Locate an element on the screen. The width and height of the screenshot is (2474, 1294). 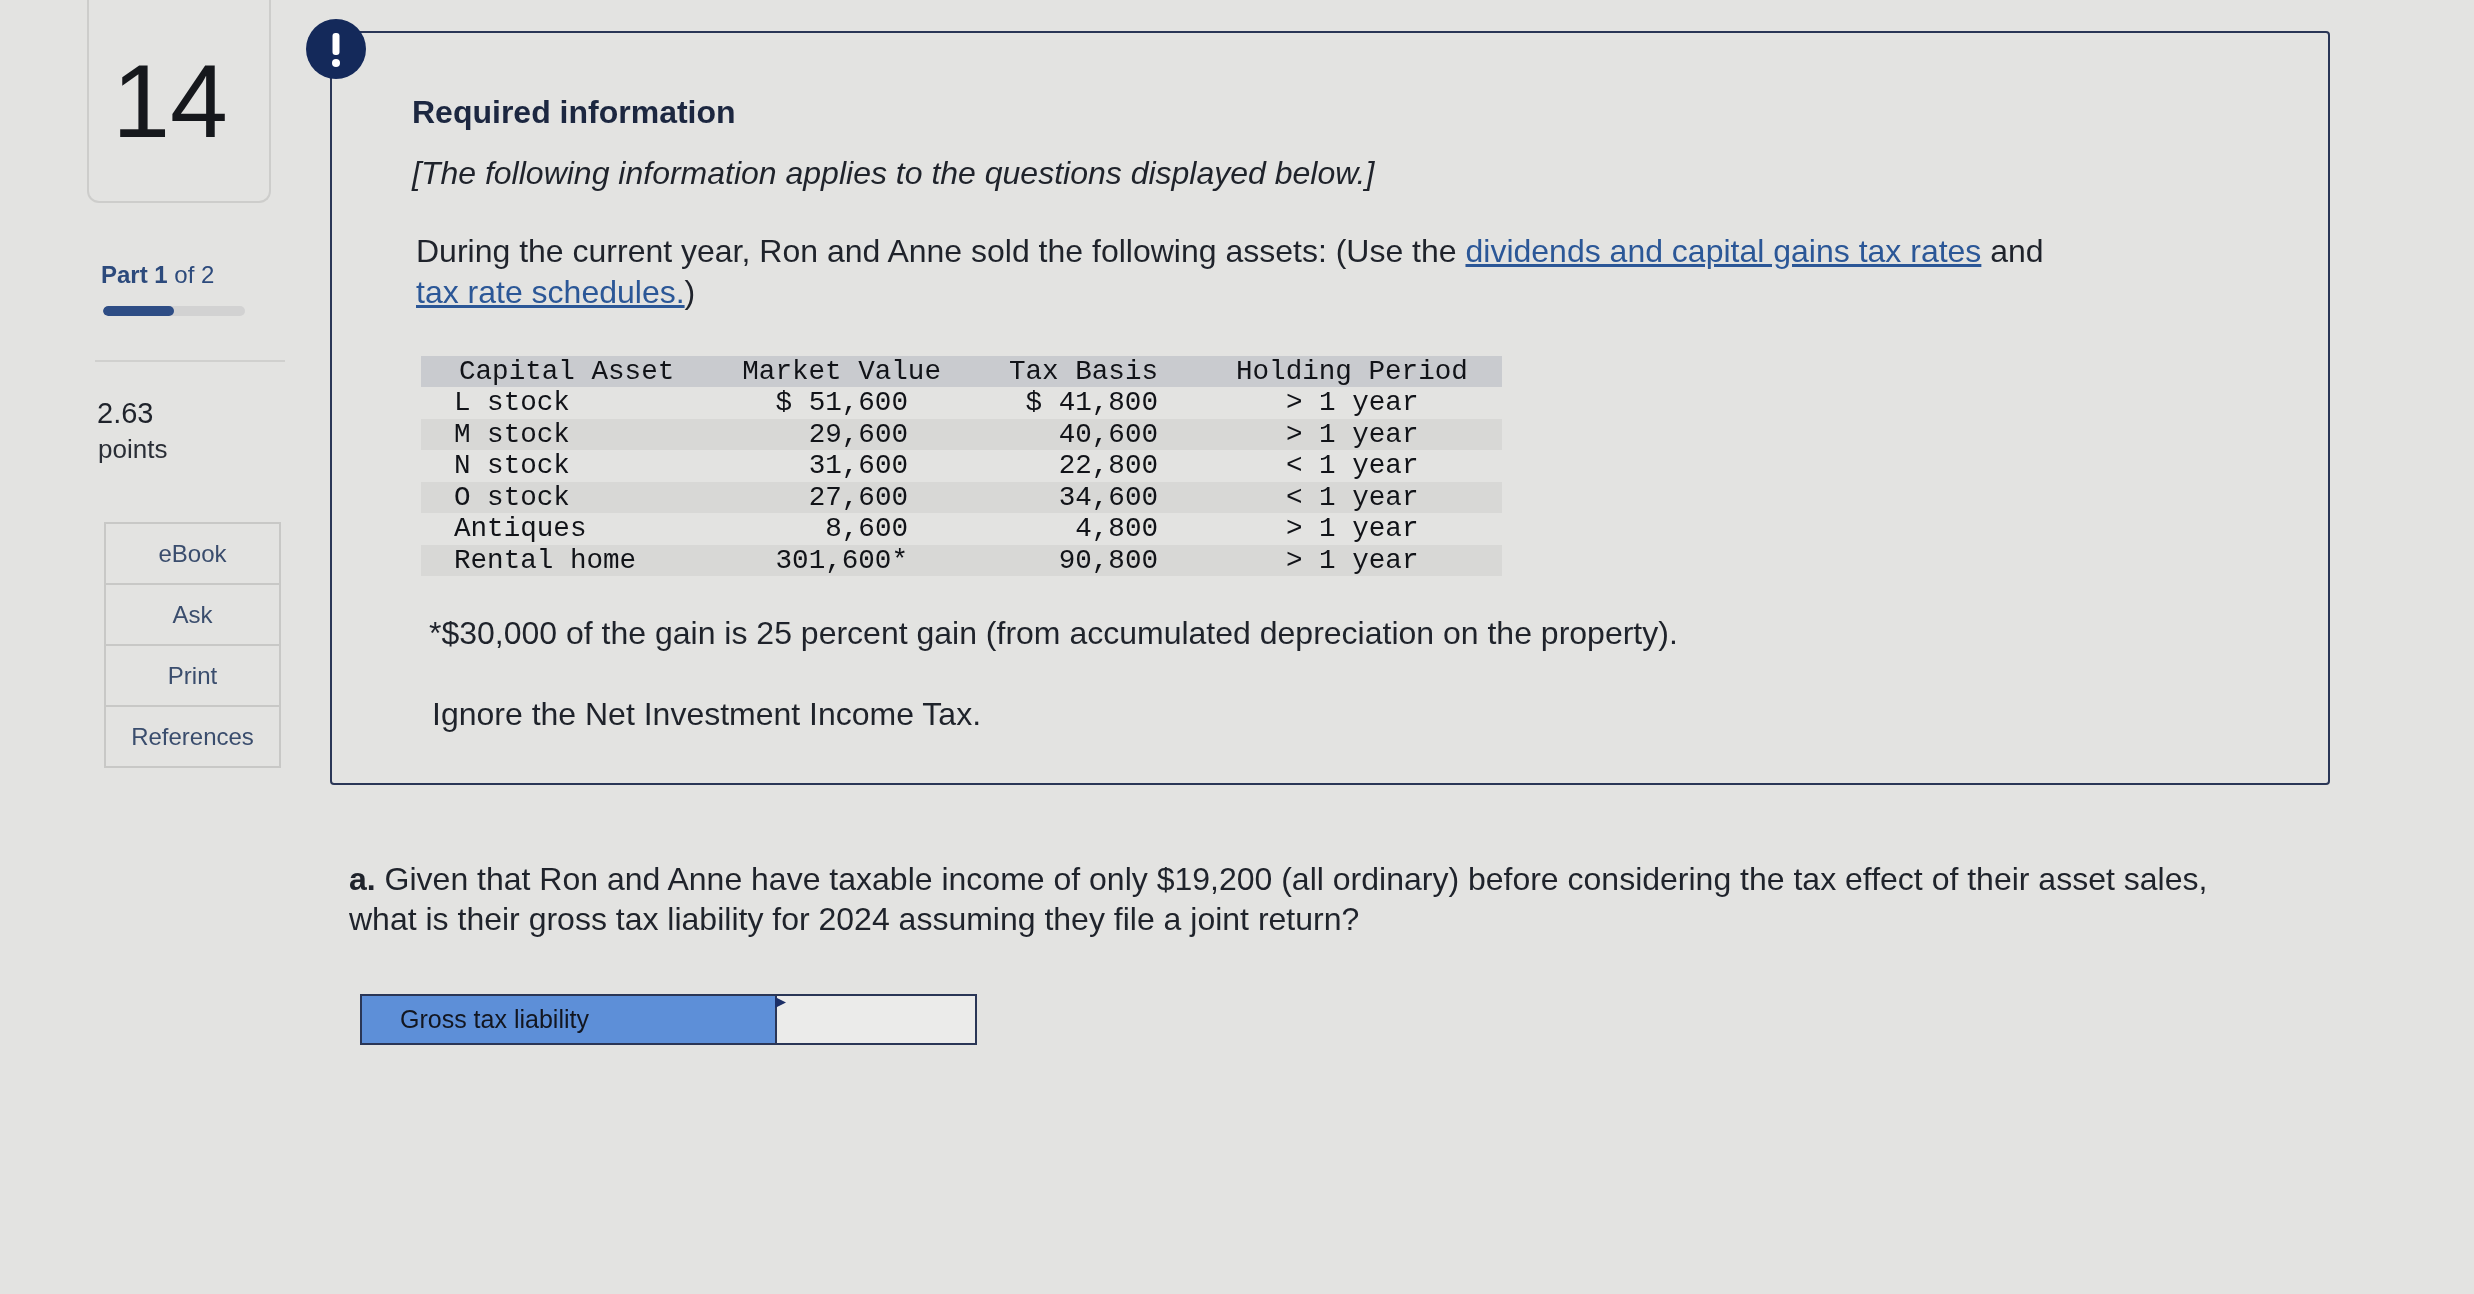
asset-name: Antiques is located at coordinates (520, 528).